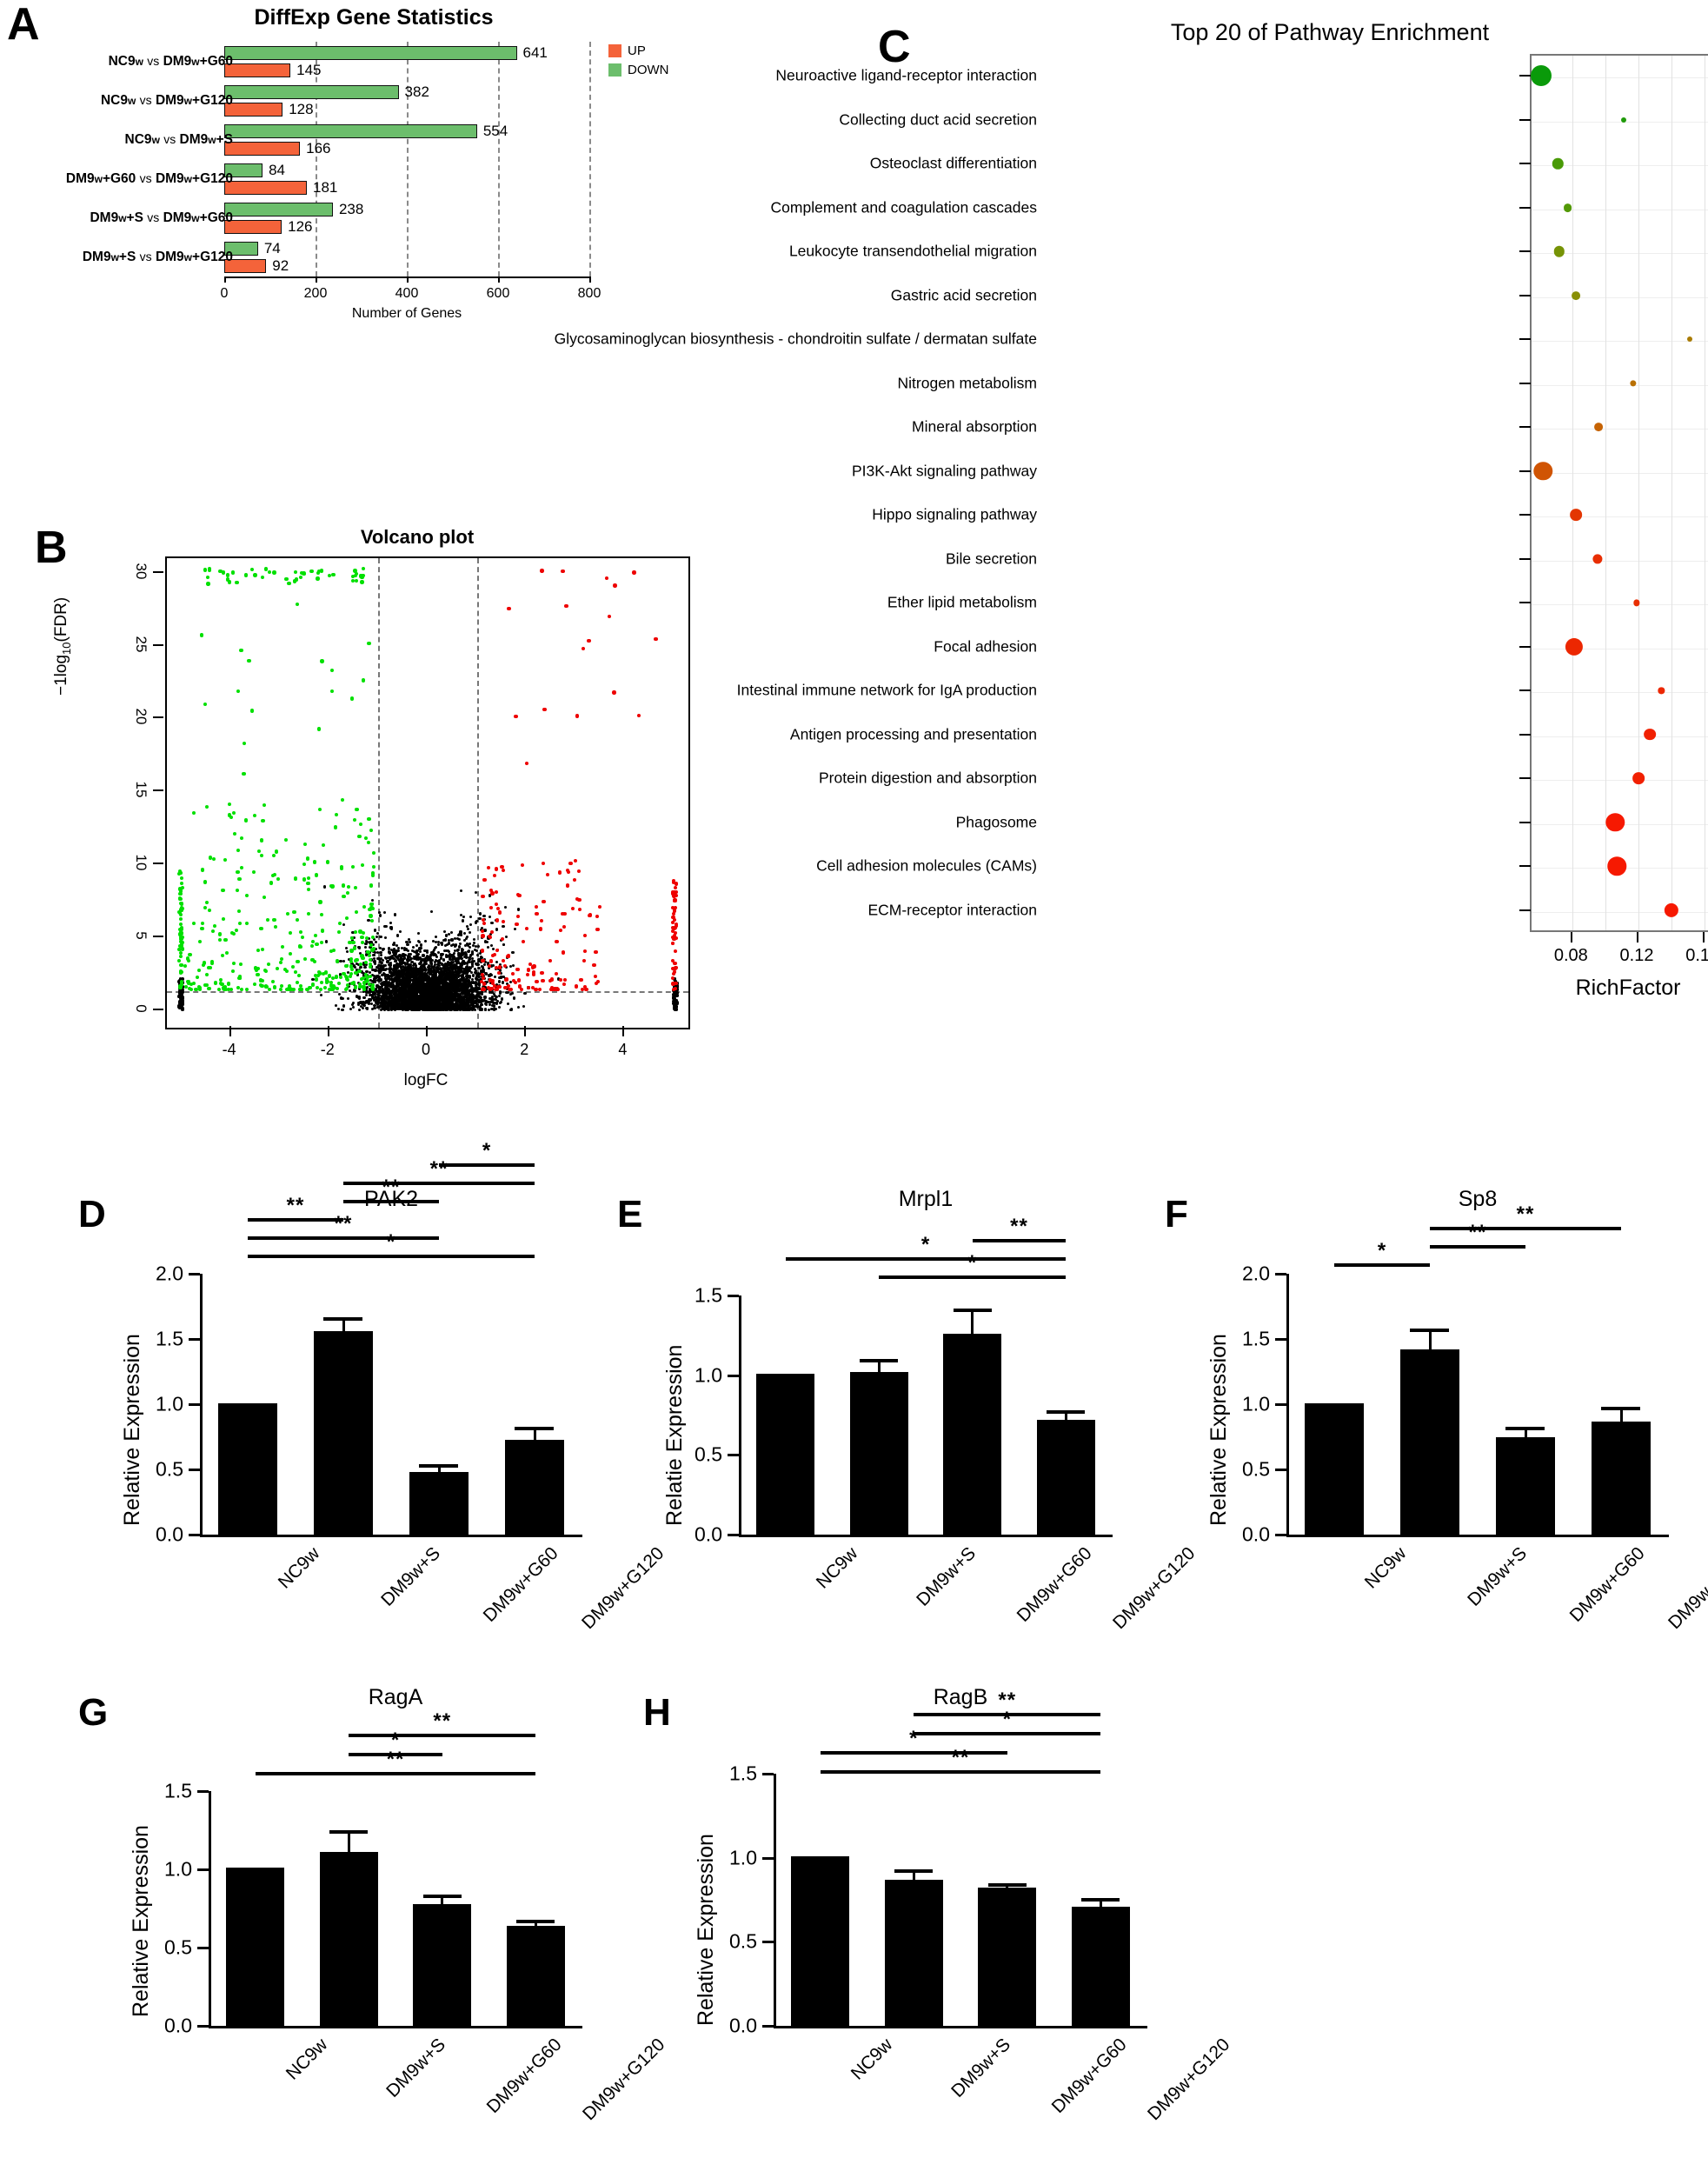  Describe the element at coordinates (427, 792) in the screenshot. I see `panel-b-plot-area` at that location.